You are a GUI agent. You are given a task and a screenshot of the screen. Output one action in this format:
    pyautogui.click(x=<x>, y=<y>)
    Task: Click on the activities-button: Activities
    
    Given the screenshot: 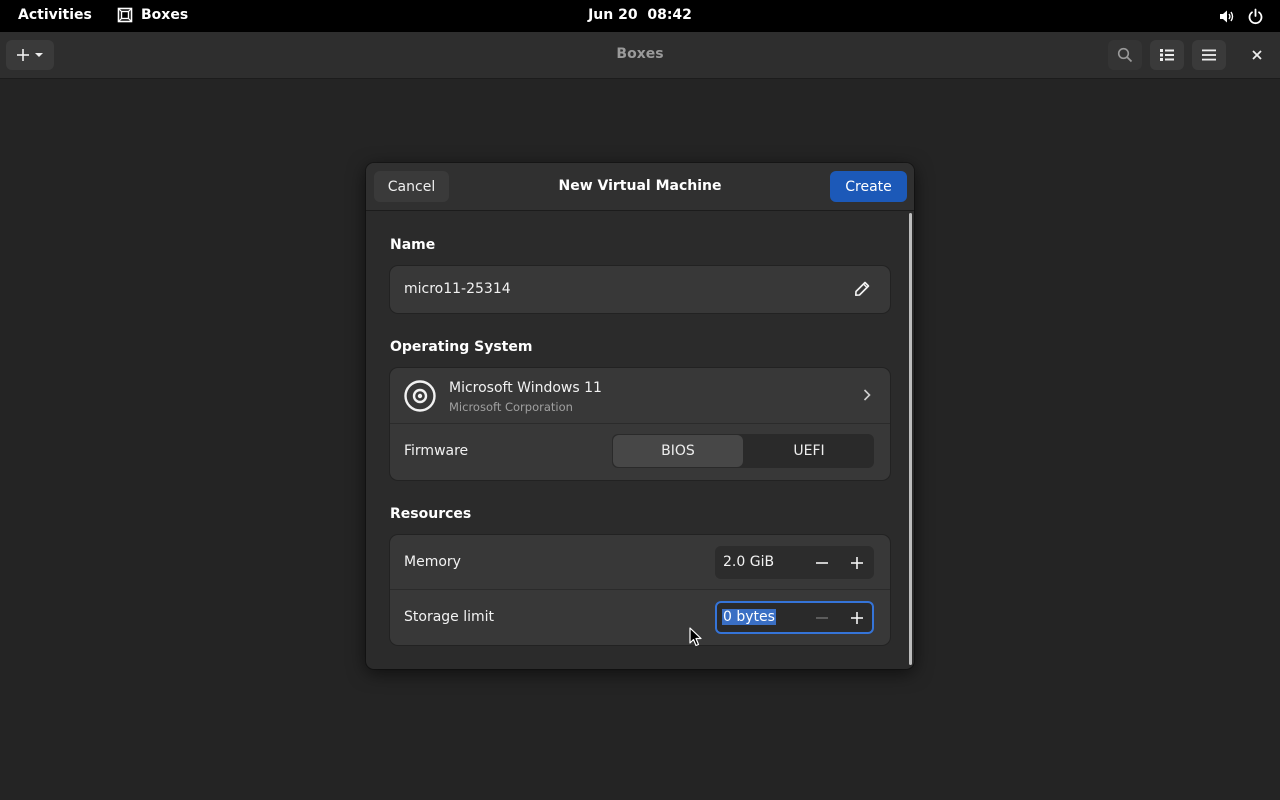 What is the action you would take?
    pyautogui.click(x=55, y=15)
    